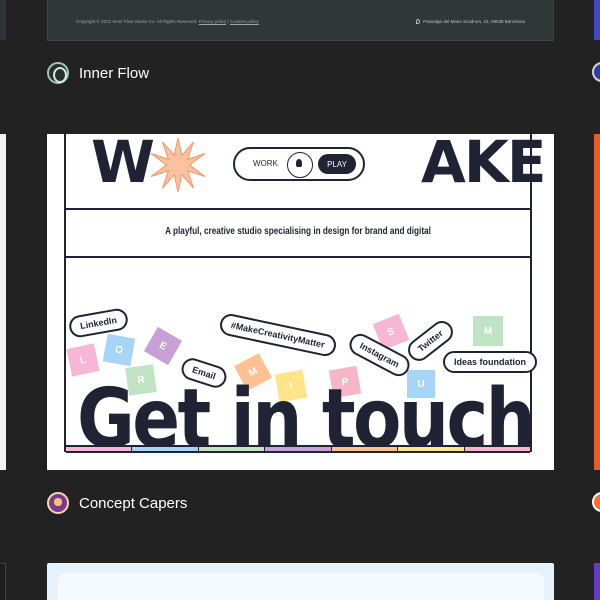  I want to click on tile-letter: S, so click(391, 332).